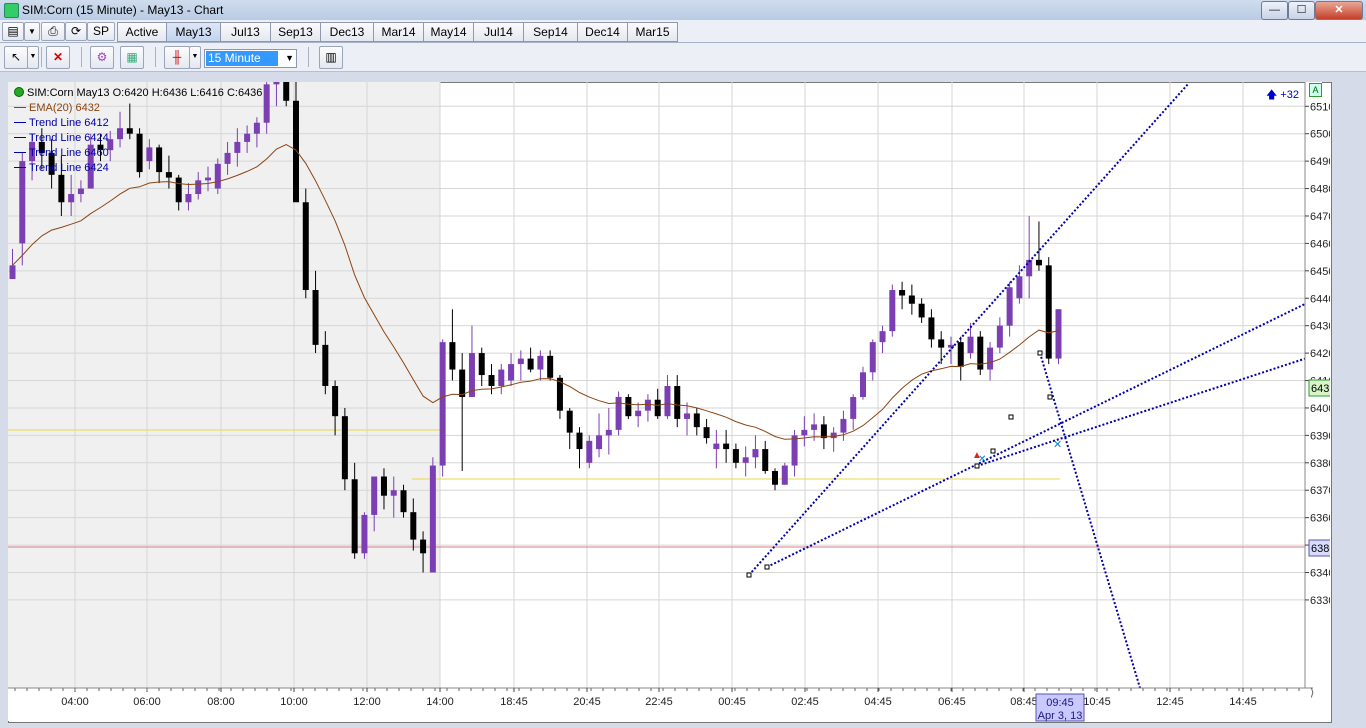 Image resolution: width=1366 pixels, height=728 pixels. What do you see at coordinates (242, 58) in the screenshot?
I see `interval-value: 15 Minute` at bounding box center [242, 58].